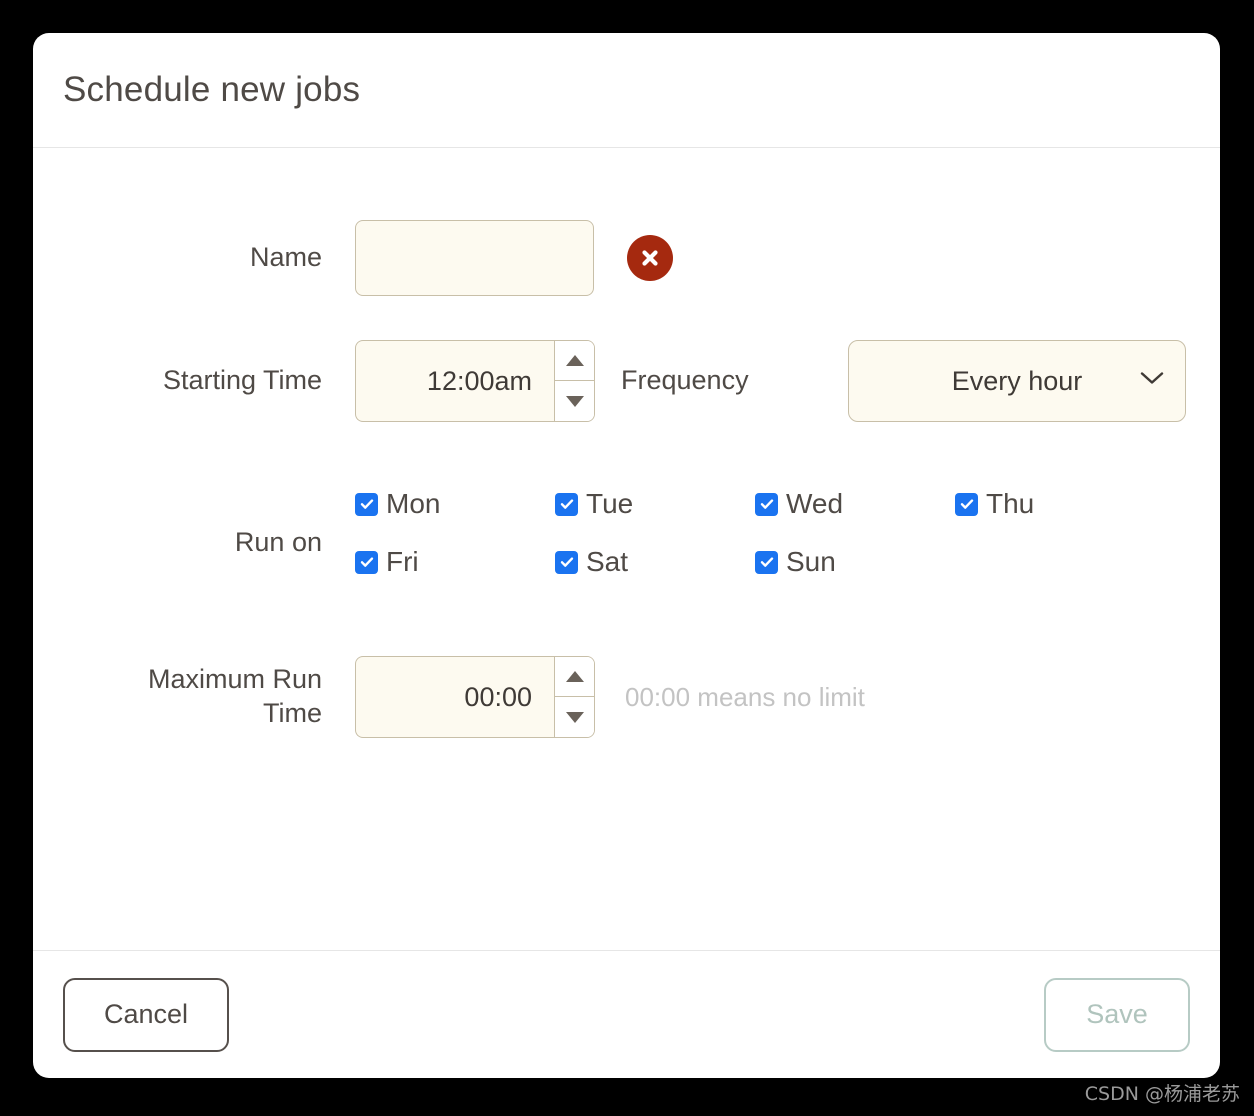 Image resolution: width=1254 pixels, height=1116 pixels. What do you see at coordinates (455, 562) in the screenshot?
I see `checkbox-fri: Fri` at bounding box center [455, 562].